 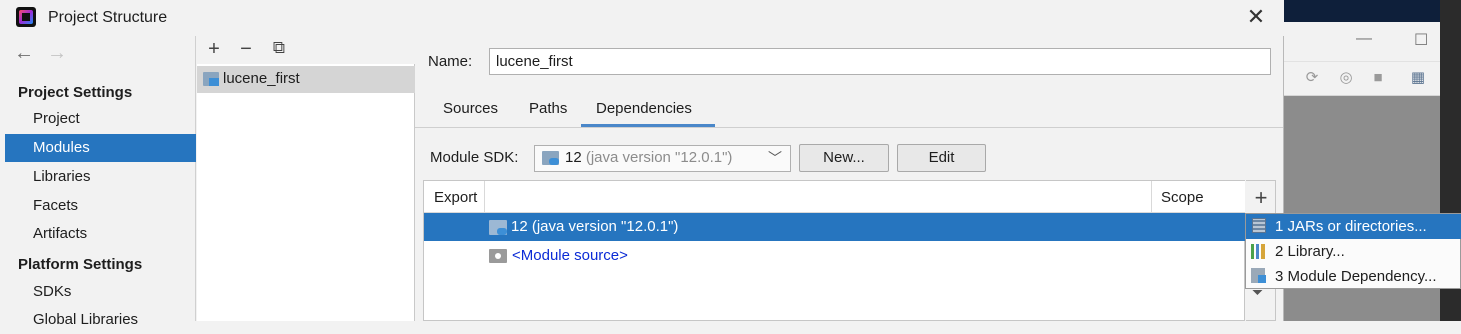 What do you see at coordinates (1258, 251) in the screenshot?
I see `library-icon` at bounding box center [1258, 251].